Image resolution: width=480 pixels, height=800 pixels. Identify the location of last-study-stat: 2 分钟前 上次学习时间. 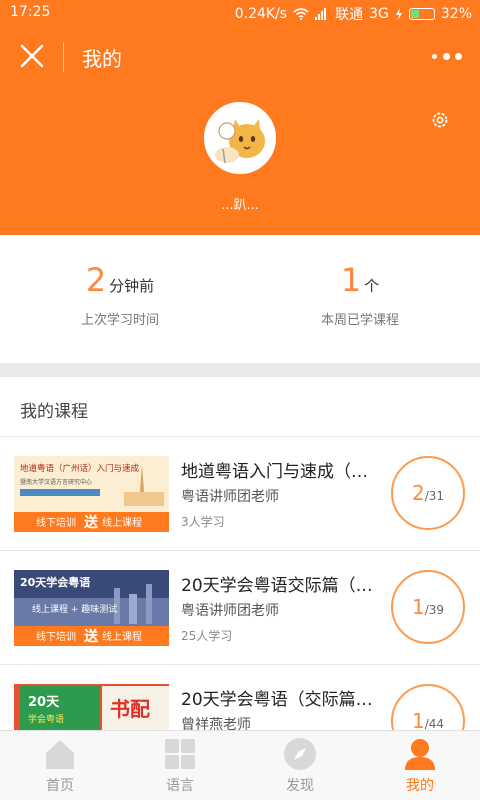
(120, 299).